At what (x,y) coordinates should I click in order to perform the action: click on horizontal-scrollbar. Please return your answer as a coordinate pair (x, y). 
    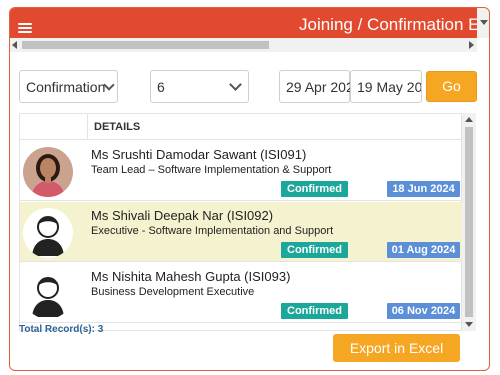
    Looking at the image, I should click on (243, 45).